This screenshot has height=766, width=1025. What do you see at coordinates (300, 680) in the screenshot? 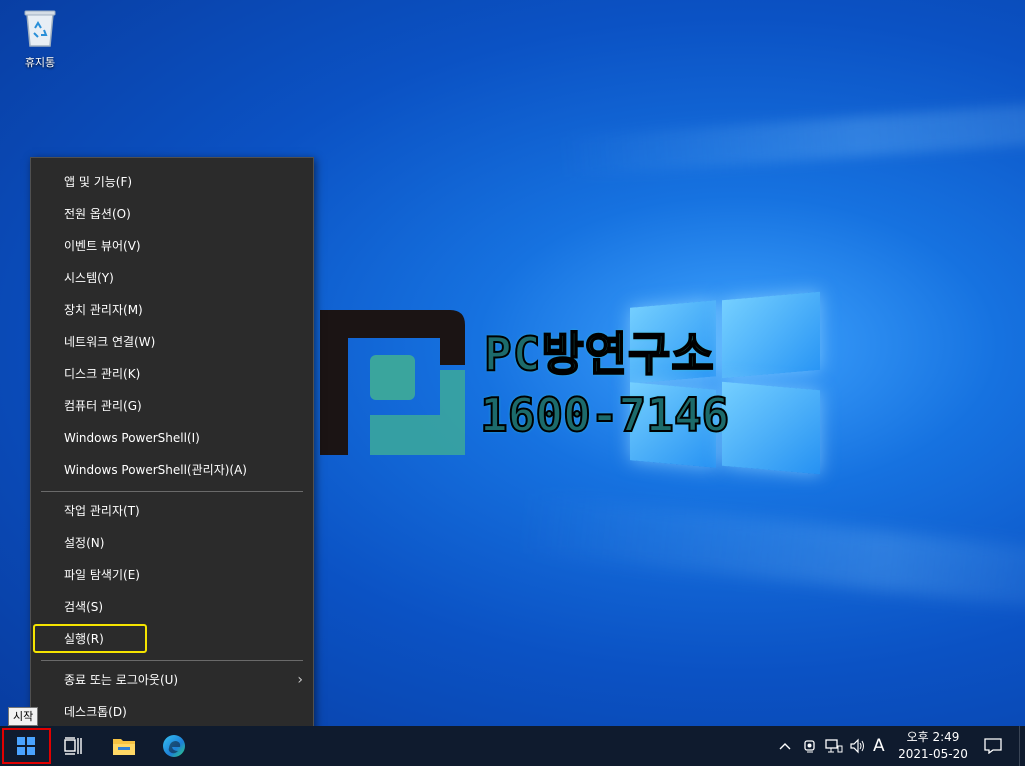
I see `chevron-right-icon: ›` at bounding box center [300, 680].